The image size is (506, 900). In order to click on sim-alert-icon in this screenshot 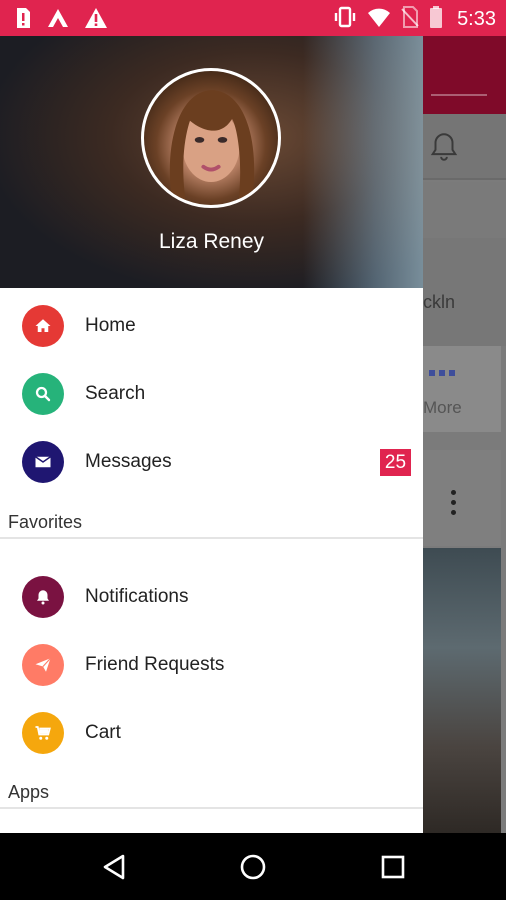, I will do `click(23, 20)`.